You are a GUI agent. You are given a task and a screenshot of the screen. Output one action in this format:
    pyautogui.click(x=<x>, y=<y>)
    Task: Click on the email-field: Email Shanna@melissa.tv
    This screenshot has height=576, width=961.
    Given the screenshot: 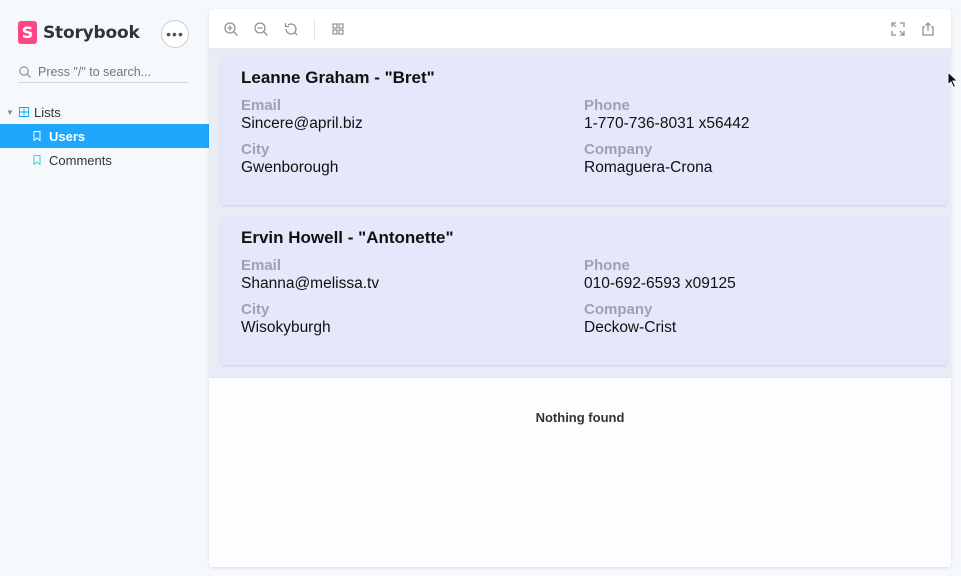 What is the action you would take?
    pyautogui.click(x=310, y=275)
    